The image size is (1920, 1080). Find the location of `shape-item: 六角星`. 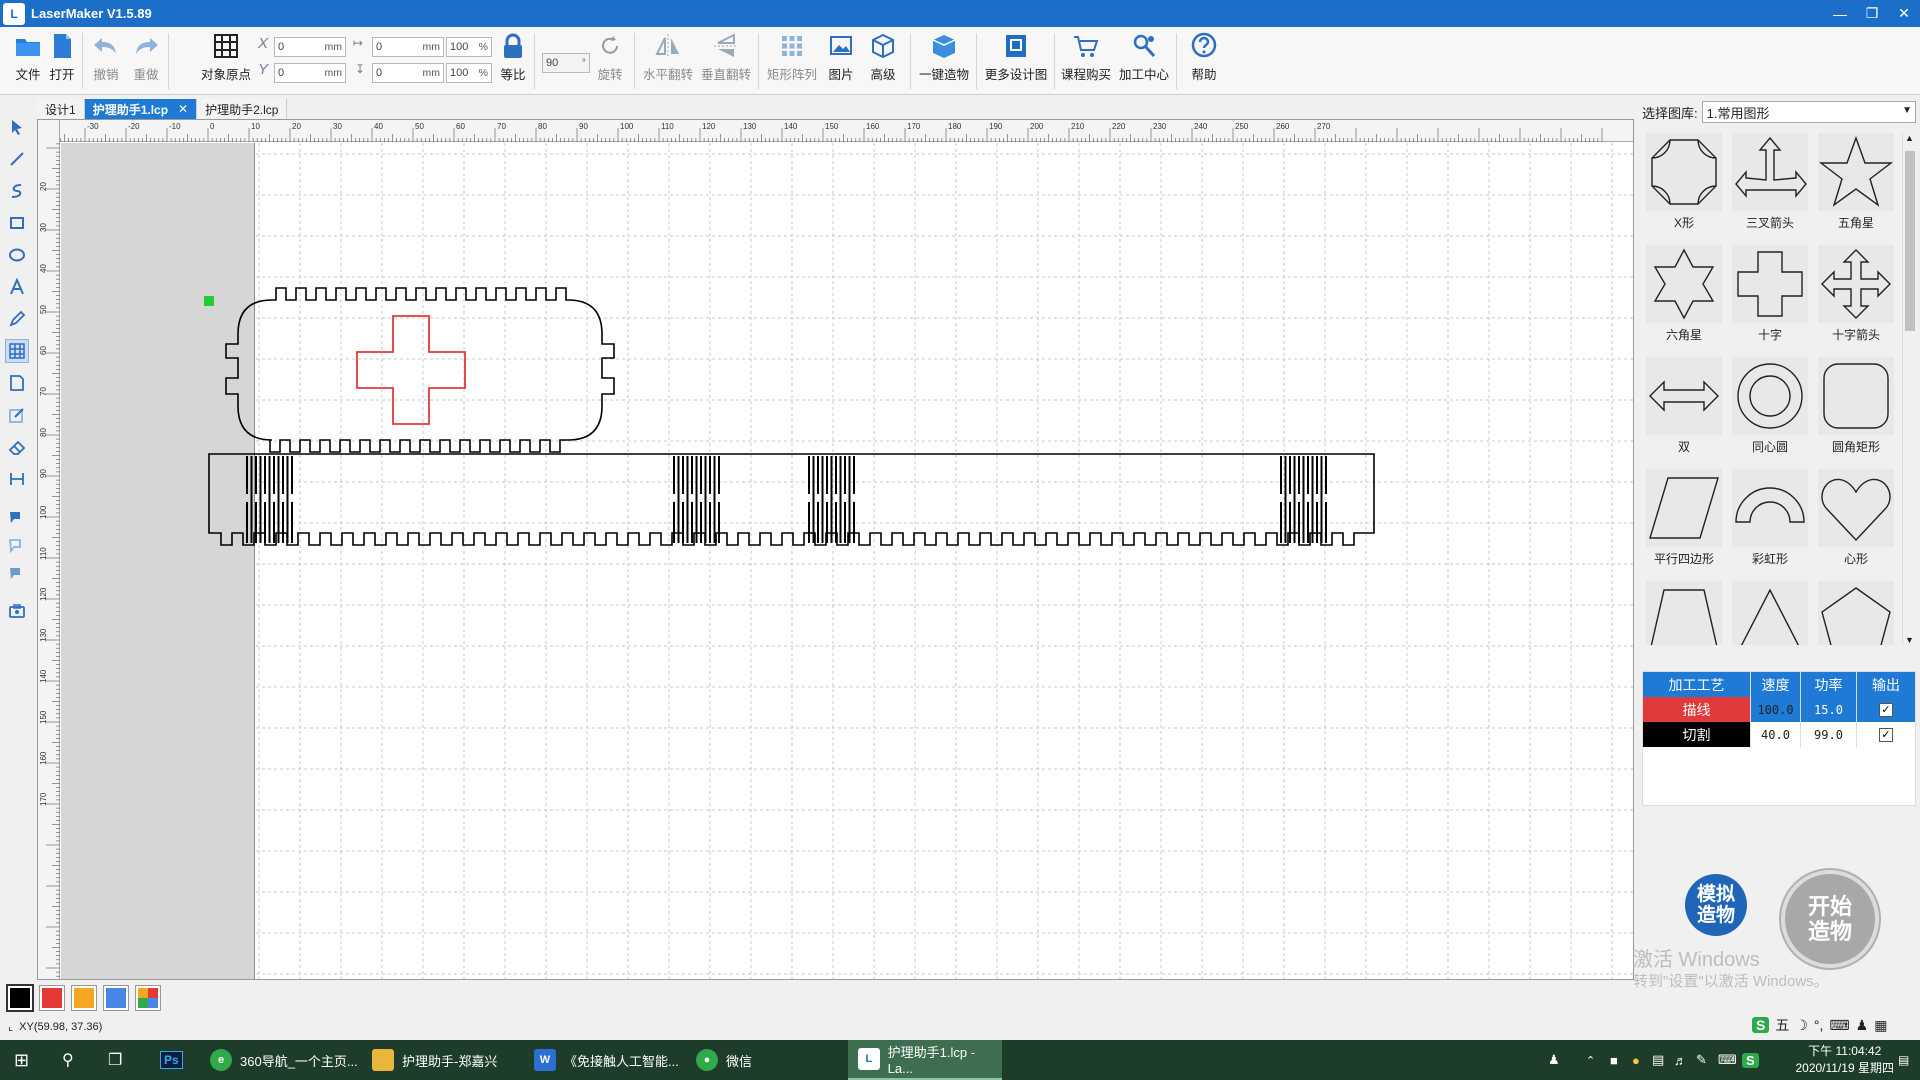

shape-item: 六角星 is located at coordinates (1684, 300).